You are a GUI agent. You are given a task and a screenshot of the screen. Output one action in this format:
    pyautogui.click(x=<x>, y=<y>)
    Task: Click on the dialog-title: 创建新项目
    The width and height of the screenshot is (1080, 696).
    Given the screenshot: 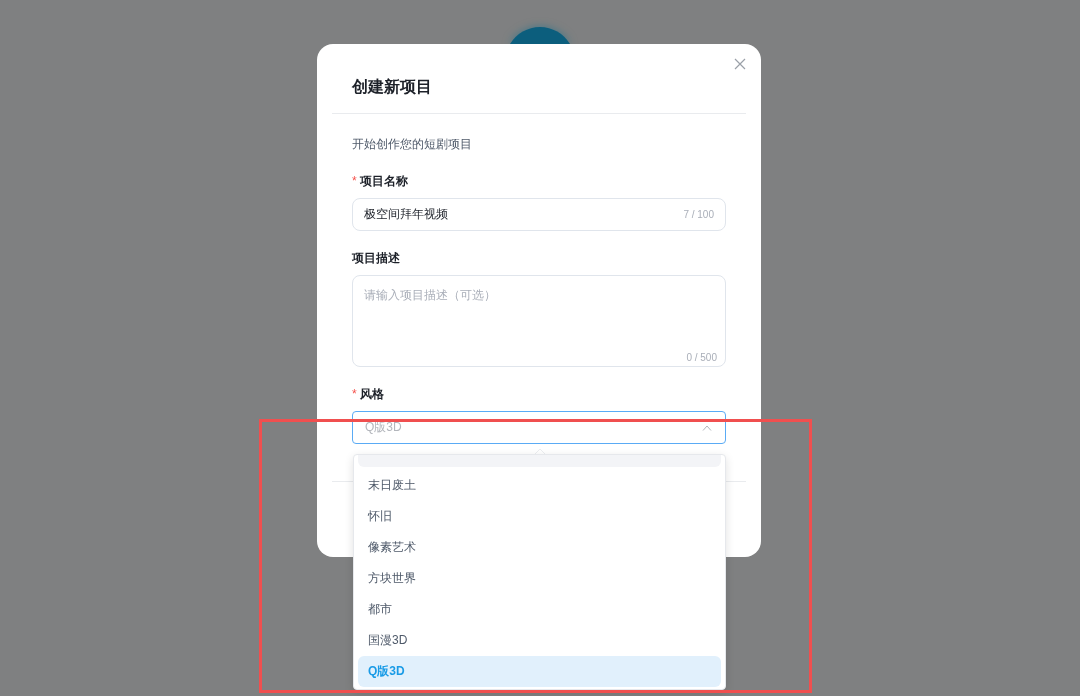 What is the action you would take?
    pyautogui.click(x=392, y=87)
    